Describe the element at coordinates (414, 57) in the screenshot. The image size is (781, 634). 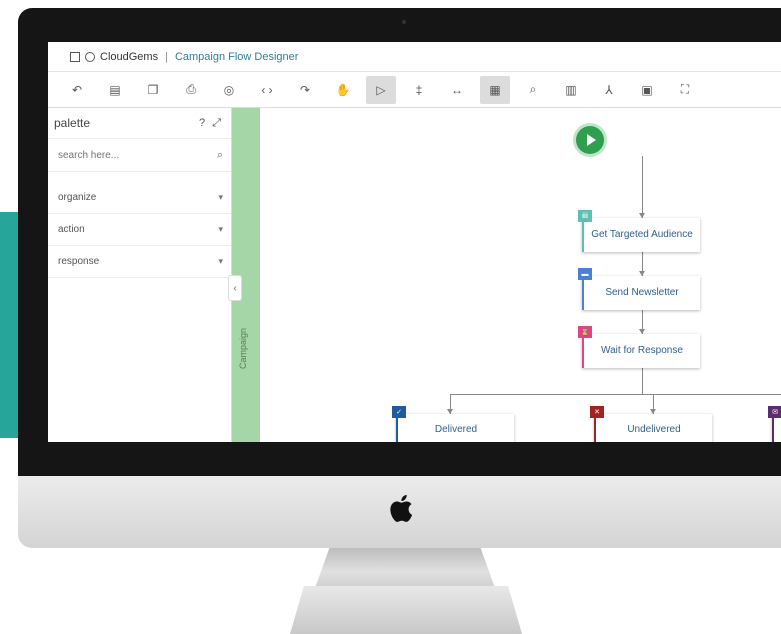
I see `title-bar: CloudGems | Campaign Flow Designer` at that location.